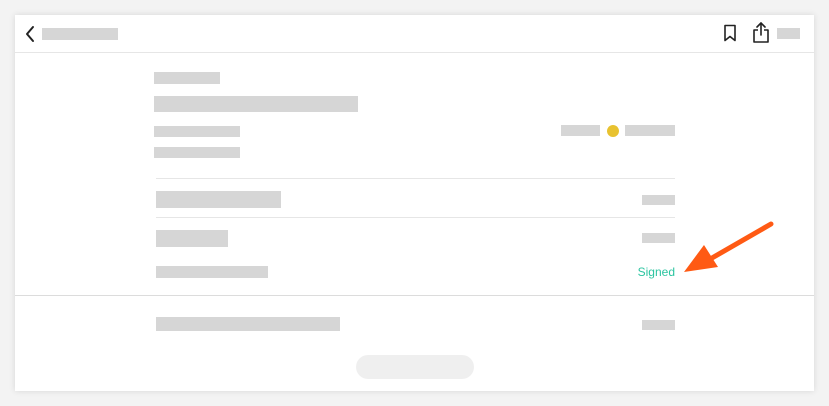 The width and height of the screenshot is (829, 406). What do you see at coordinates (788, 33) in the screenshot?
I see `topbar-action-placeholder` at bounding box center [788, 33].